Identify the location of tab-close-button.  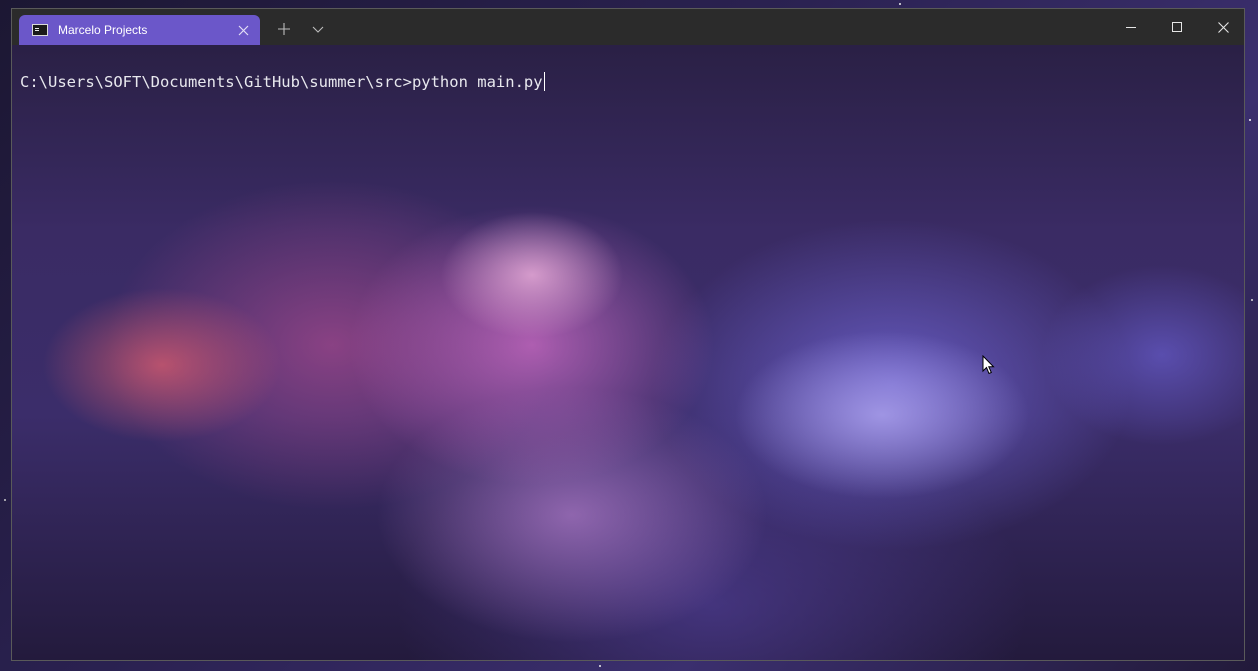
(243, 30).